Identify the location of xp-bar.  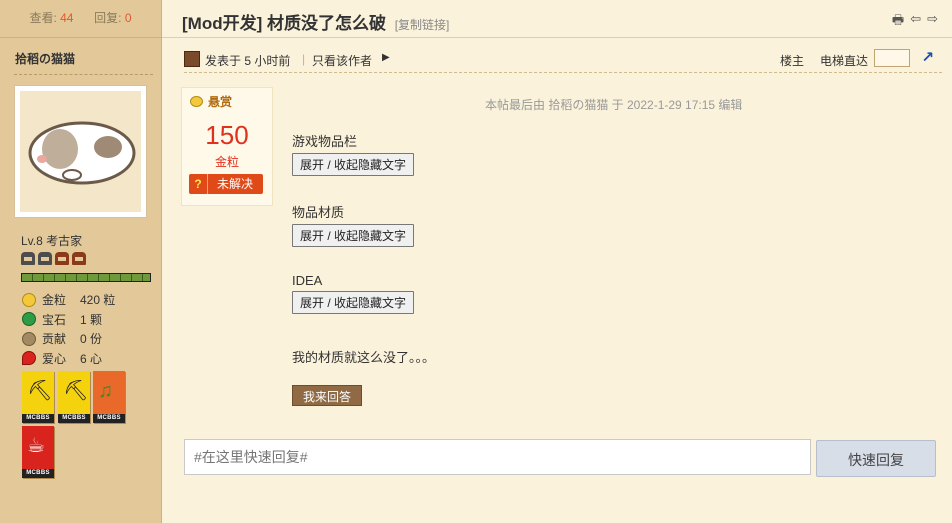
(86, 277).